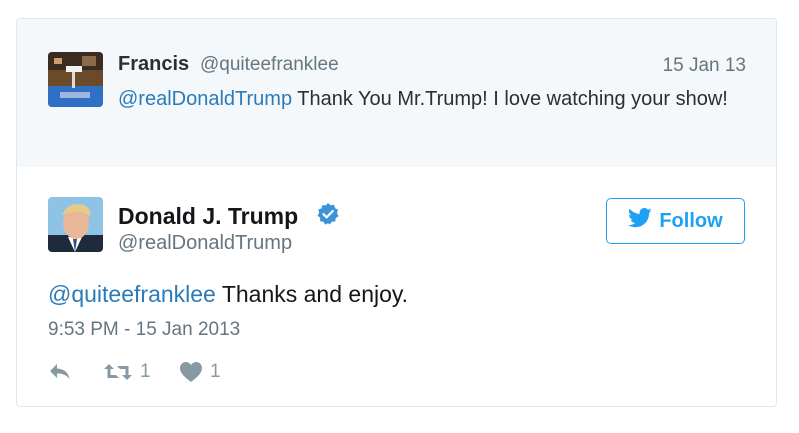 The width and height of the screenshot is (799, 433). What do you see at coordinates (118, 372) in the screenshot?
I see `retweet-icon` at bounding box center [118, 372].